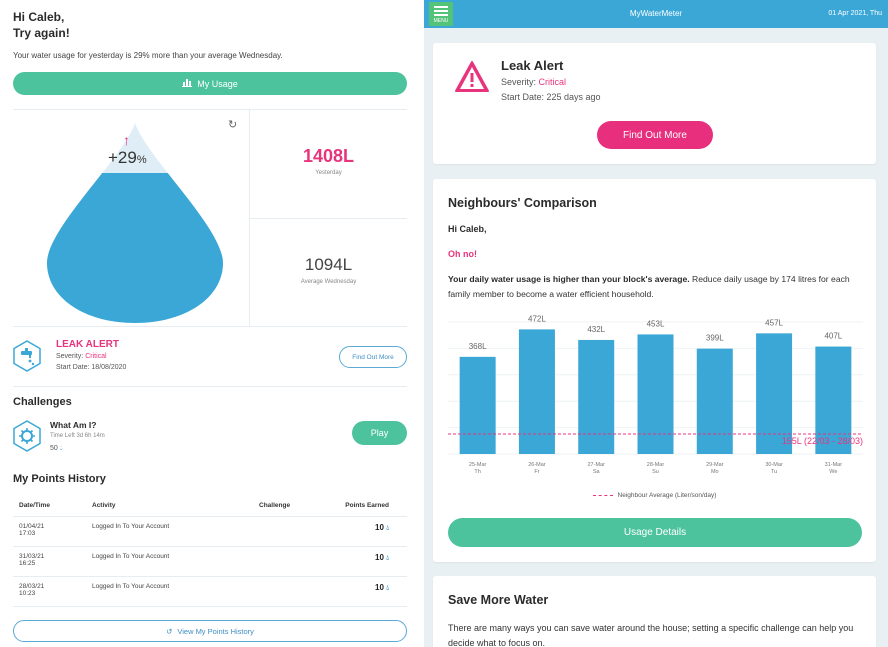 The height and width of the screenshot is (647, 888). I want to click on column-header: Challenge, so click(275, 505).